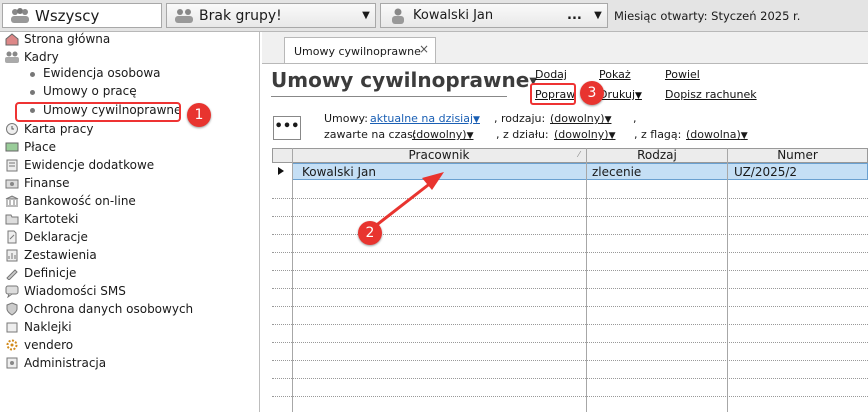  I want to click on dodaj-link: Dodaj, so click(551, 74).